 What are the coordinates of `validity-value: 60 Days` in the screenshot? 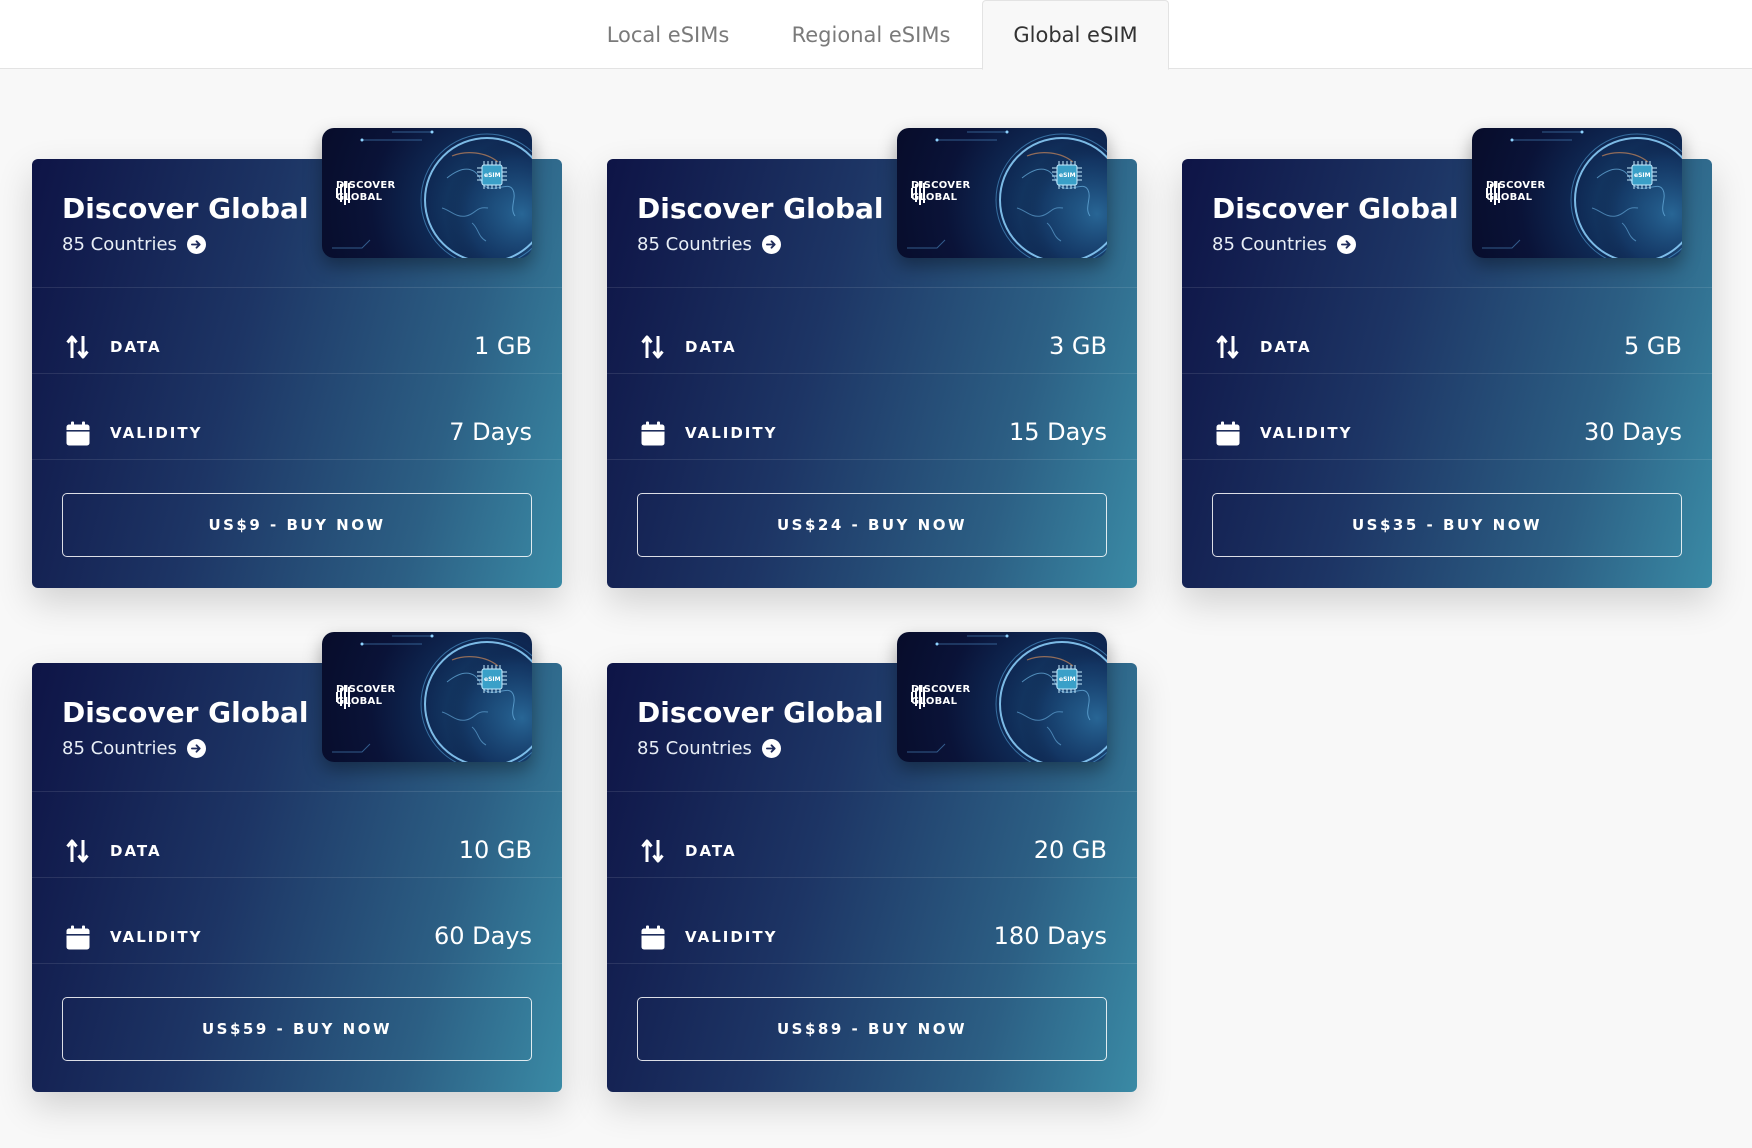 It's located at (482, 936).